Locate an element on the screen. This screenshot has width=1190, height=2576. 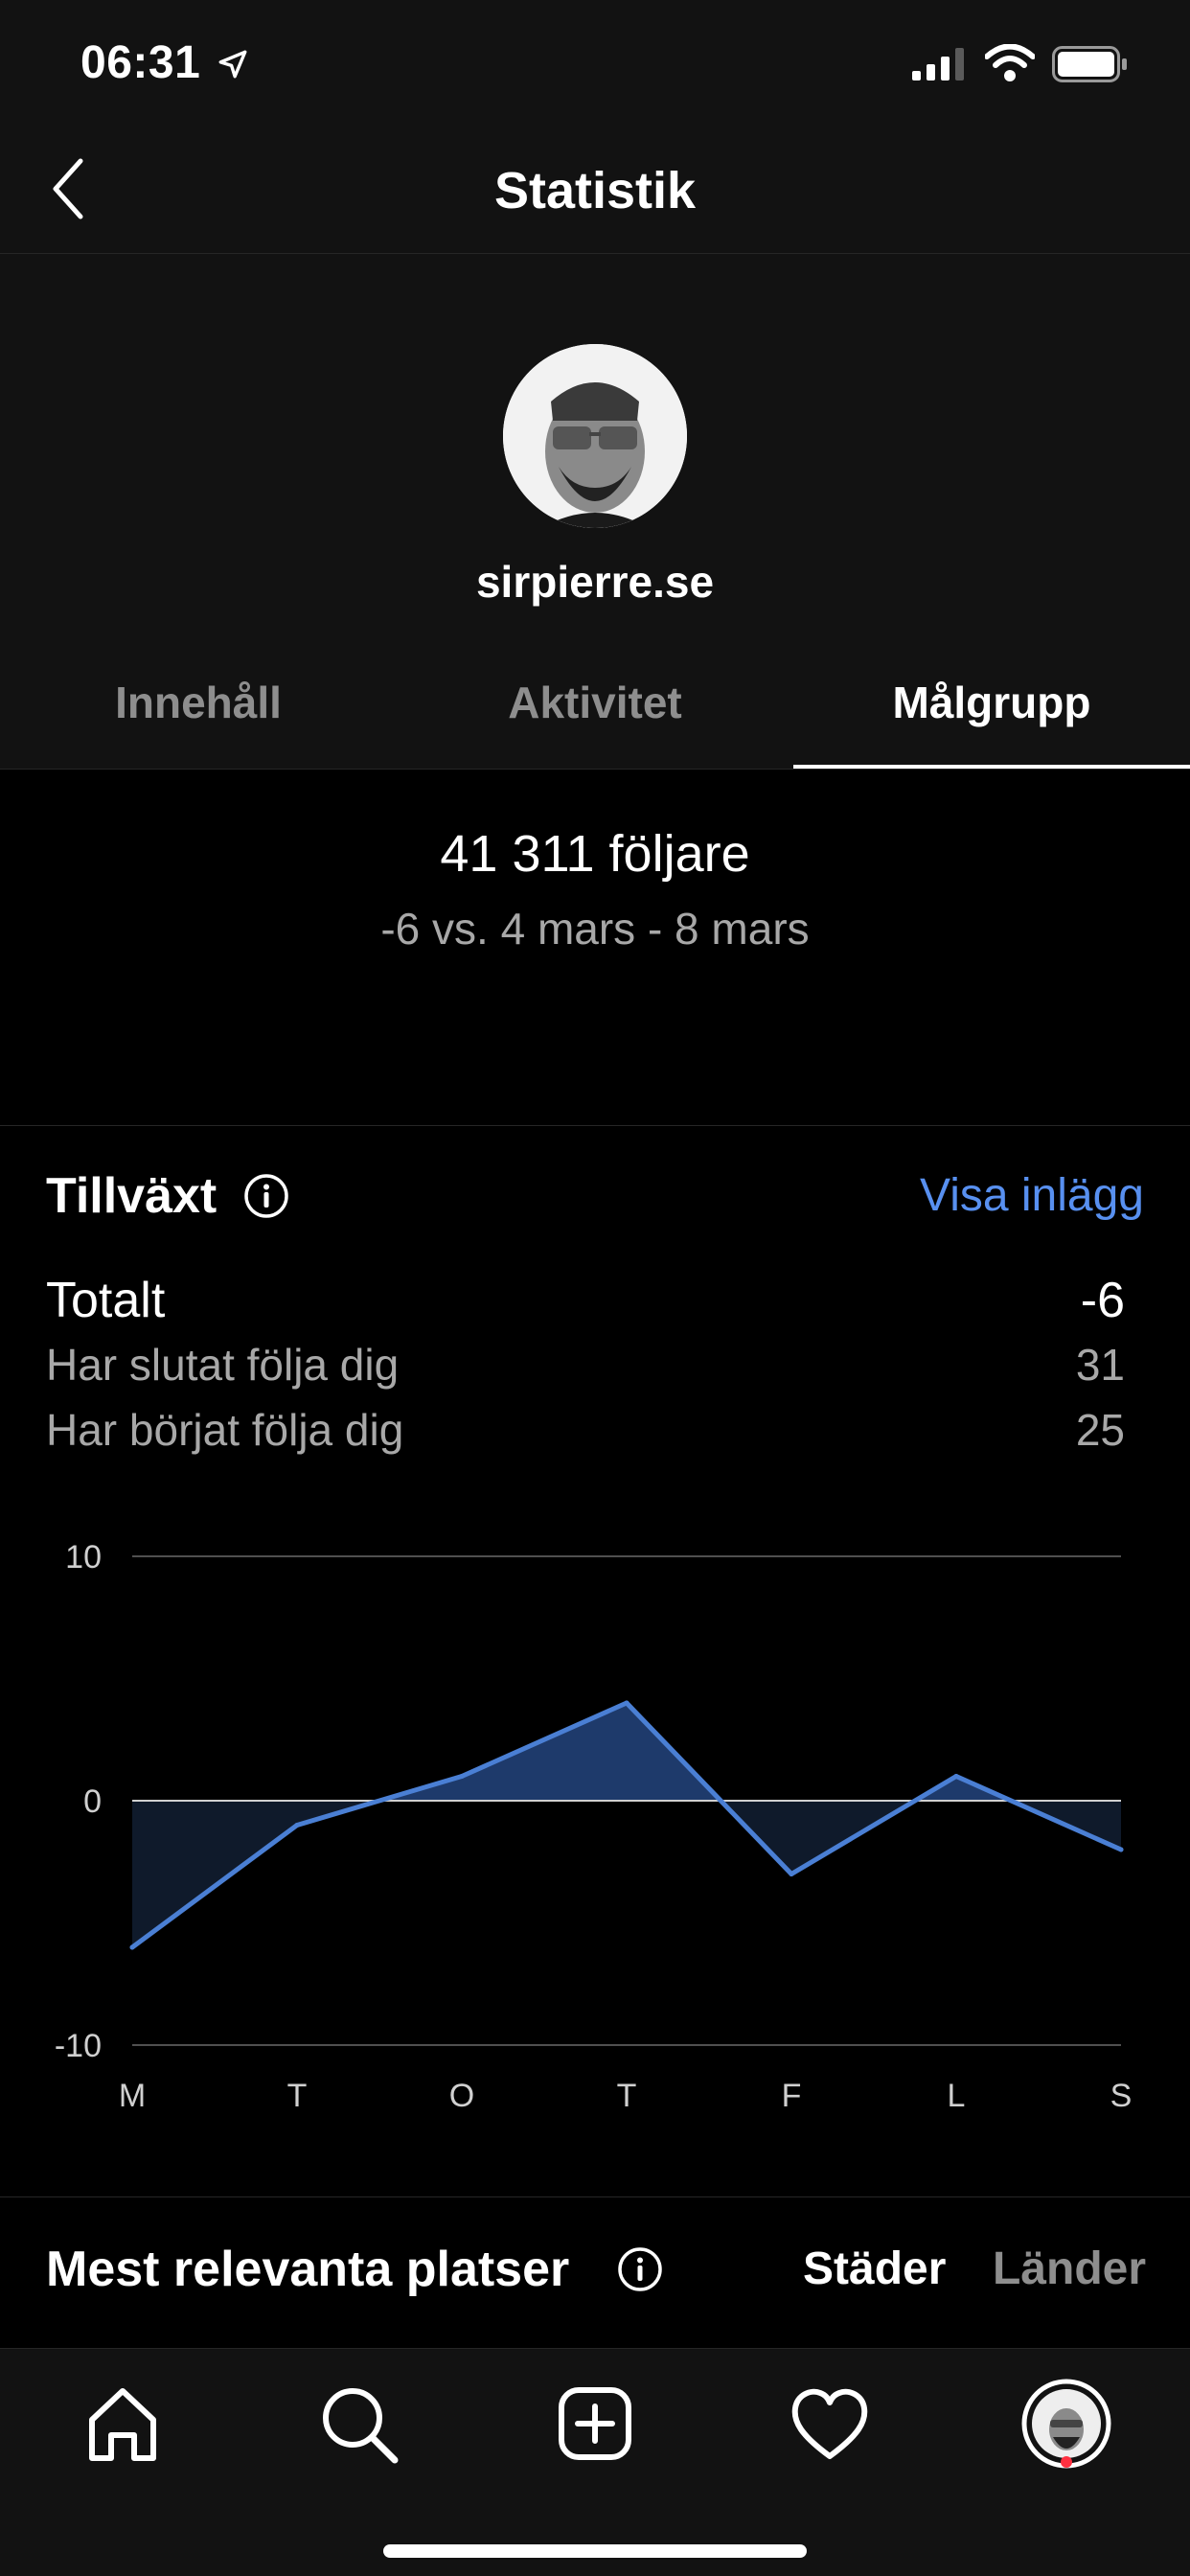
stat-label: Totalt is located at coordinates (106, 1300).